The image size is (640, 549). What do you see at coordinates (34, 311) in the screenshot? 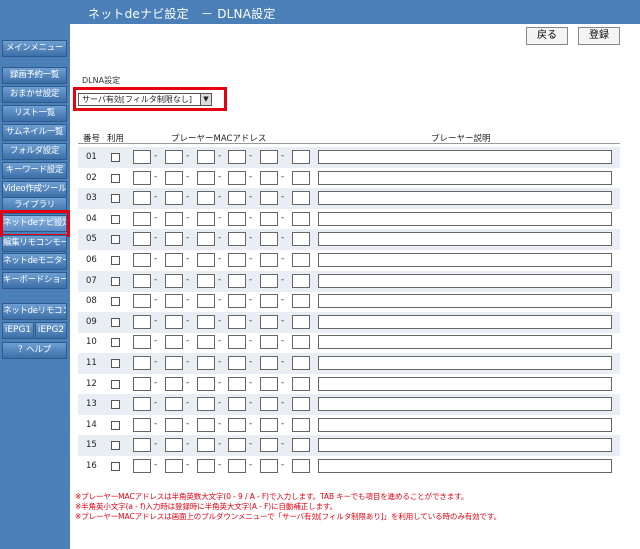
I see `sidebar-item-remote: ネットdeリモコン` at bounding box center [34, 311].